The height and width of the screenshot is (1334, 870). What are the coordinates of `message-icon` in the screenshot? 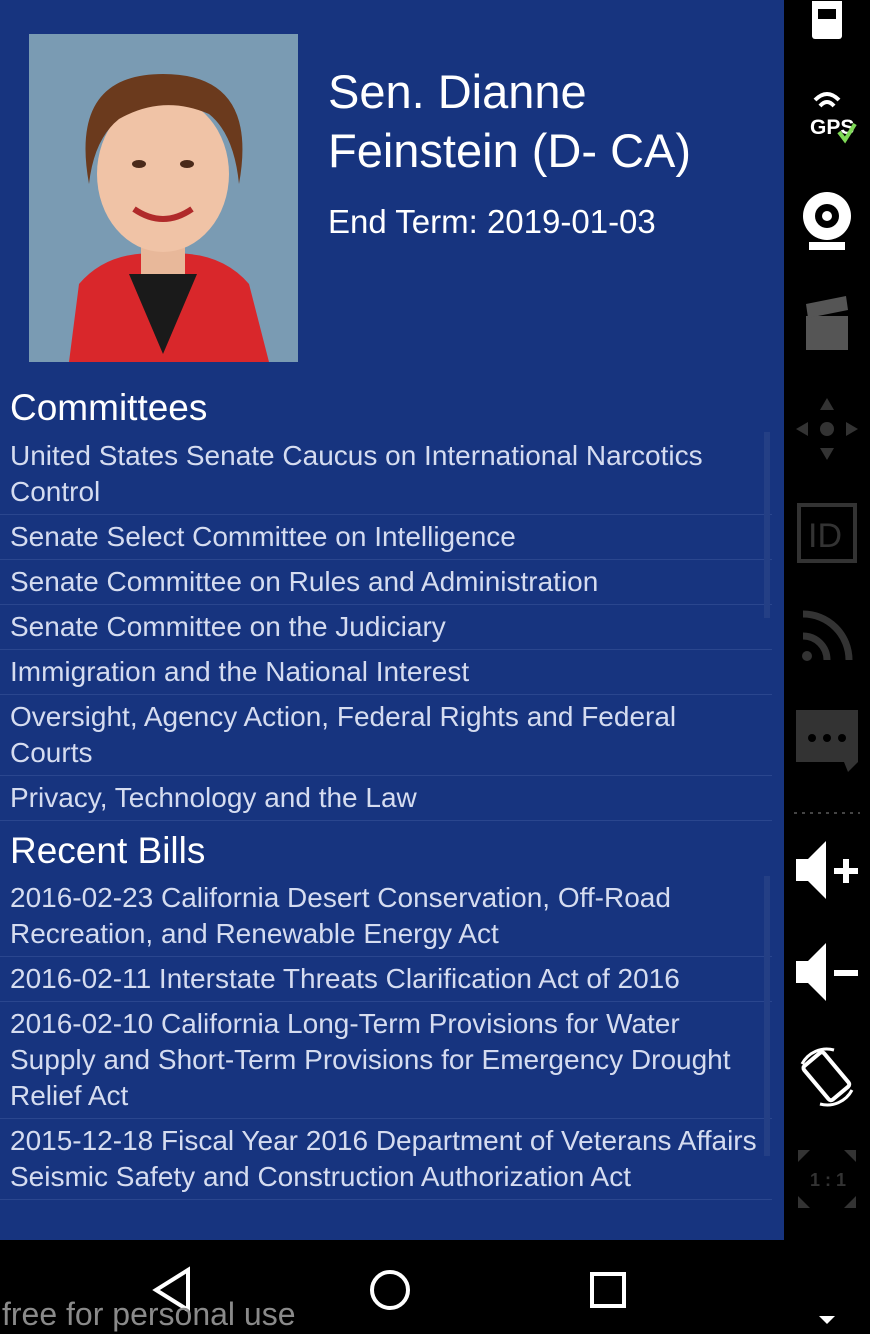 It's located at (827, 741).